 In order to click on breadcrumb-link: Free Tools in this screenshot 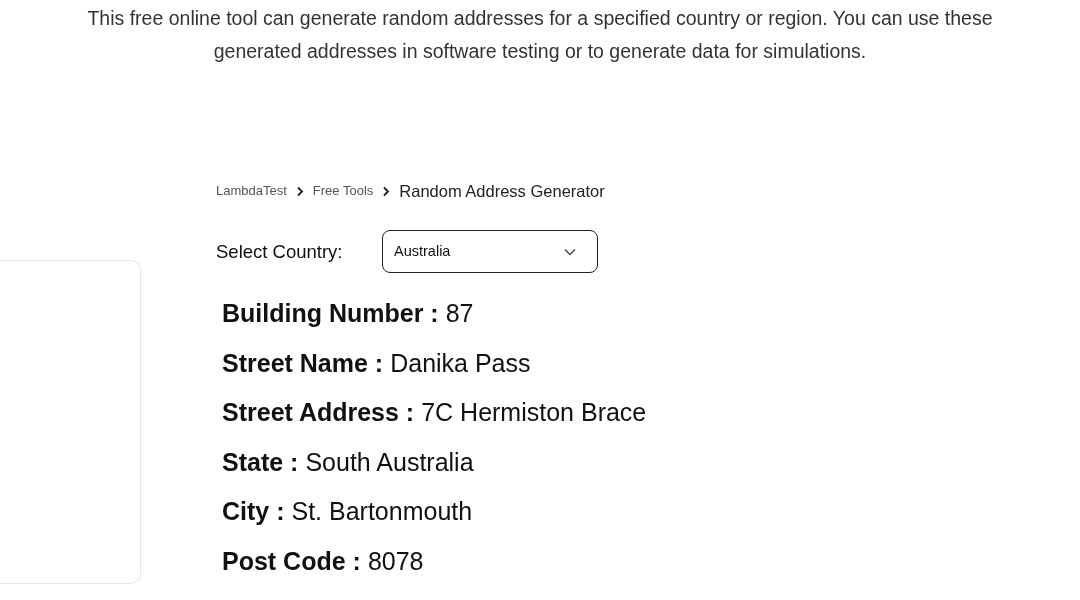, I will do `click(343, 191)`.